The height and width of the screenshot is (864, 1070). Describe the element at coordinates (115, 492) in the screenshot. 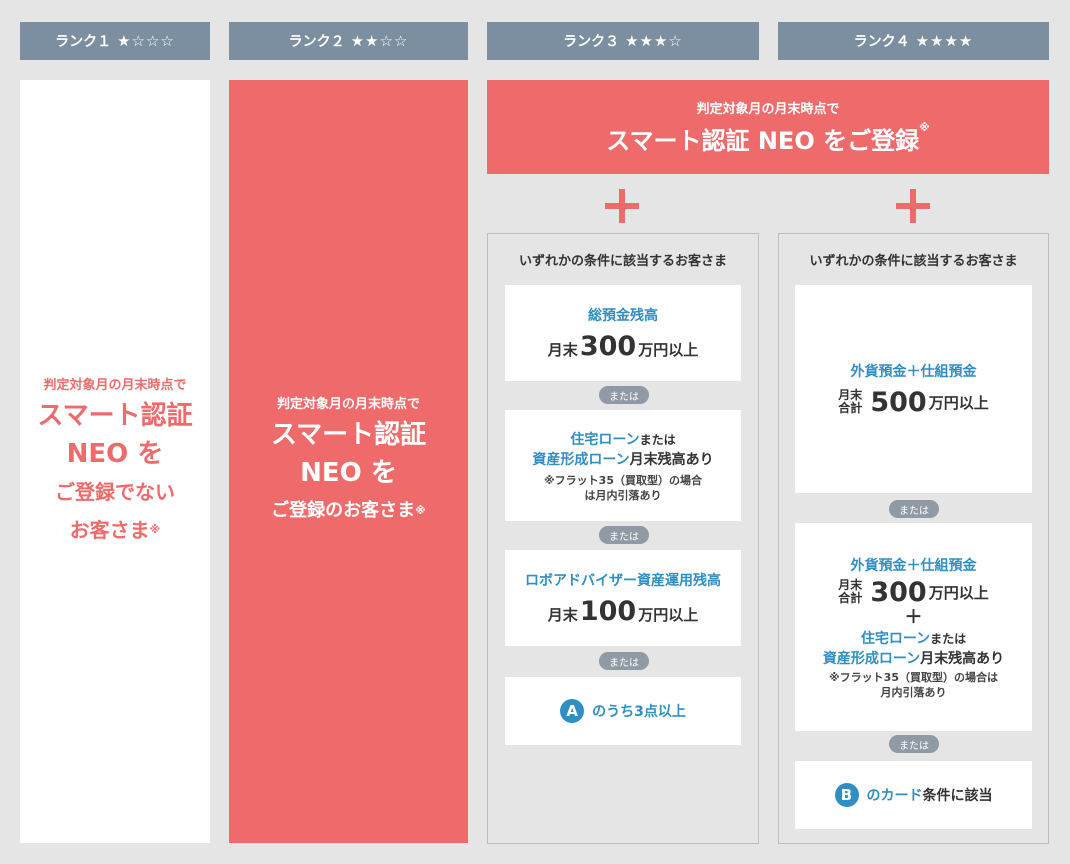

I see `rank1-line3: ご登録でない` at that location.